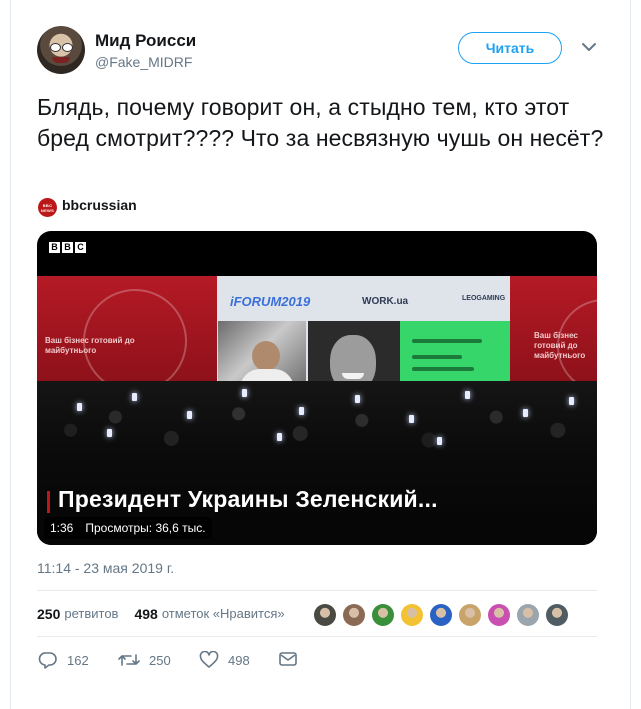 The height and width of the screenshot is (709, 641). I want to click on avatar-azerbaijan-flag-icon, so click(383, 615).